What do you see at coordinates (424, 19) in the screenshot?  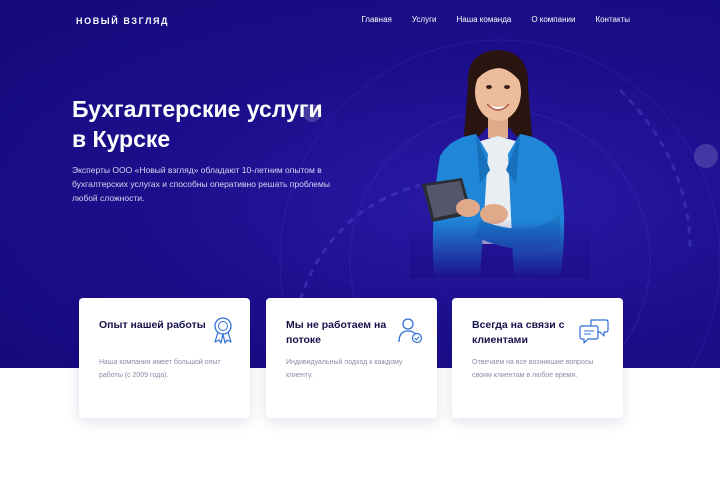 I see `nav-link-services: Услуги` at bounding box center [424, 19].